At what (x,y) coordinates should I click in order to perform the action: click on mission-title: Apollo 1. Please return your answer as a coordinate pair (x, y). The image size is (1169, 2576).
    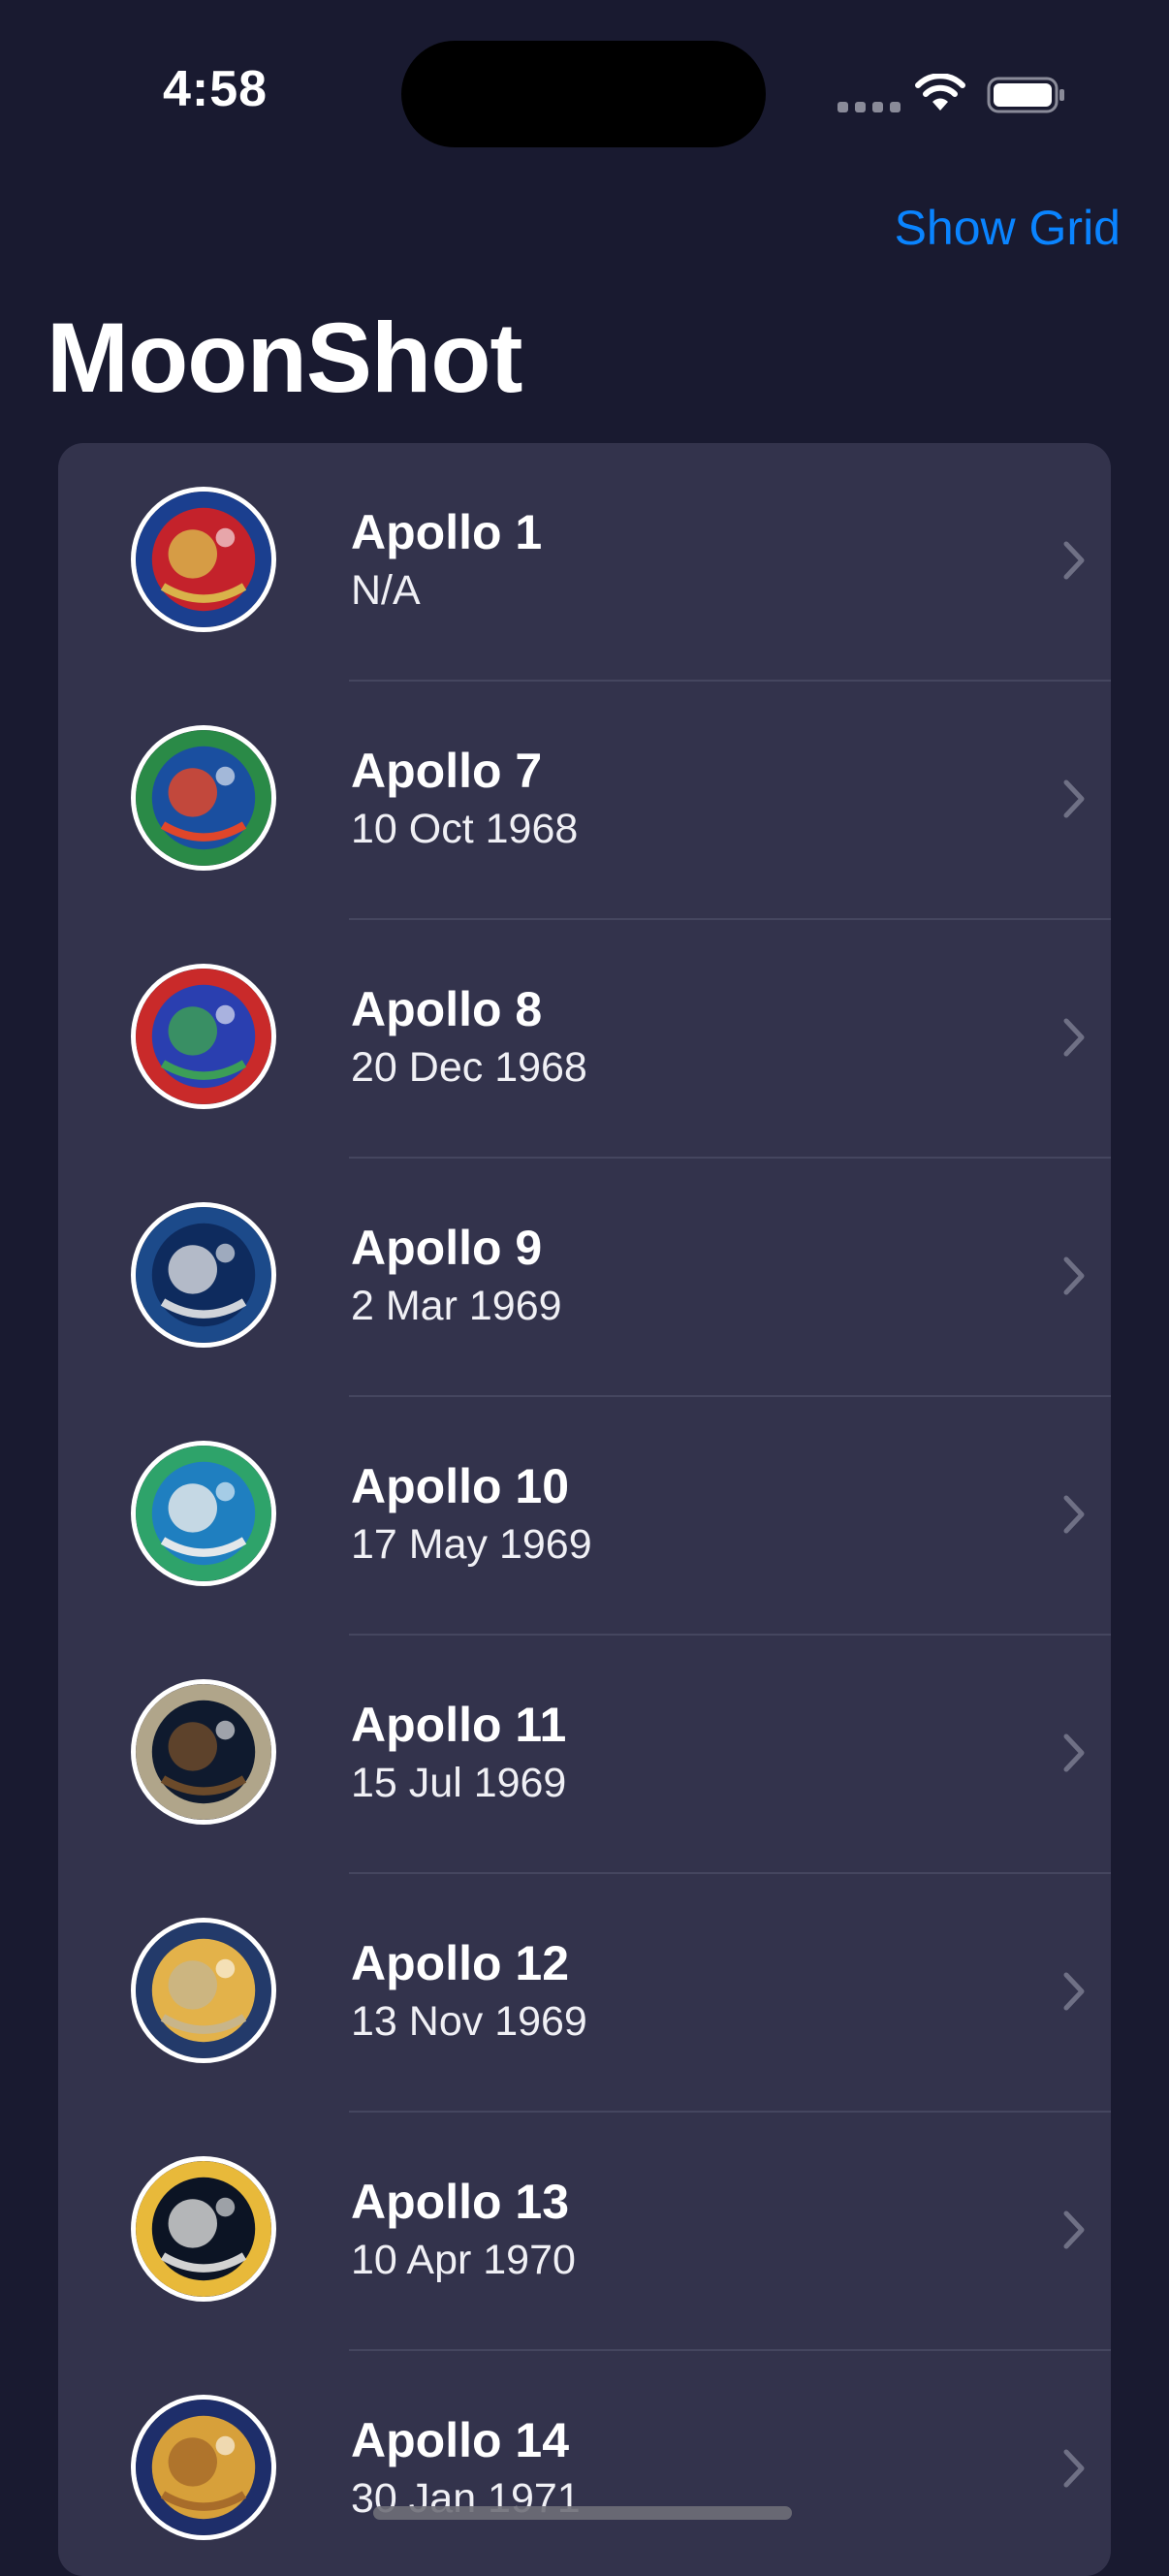
    Looking at the image, I should click on (447, 532).